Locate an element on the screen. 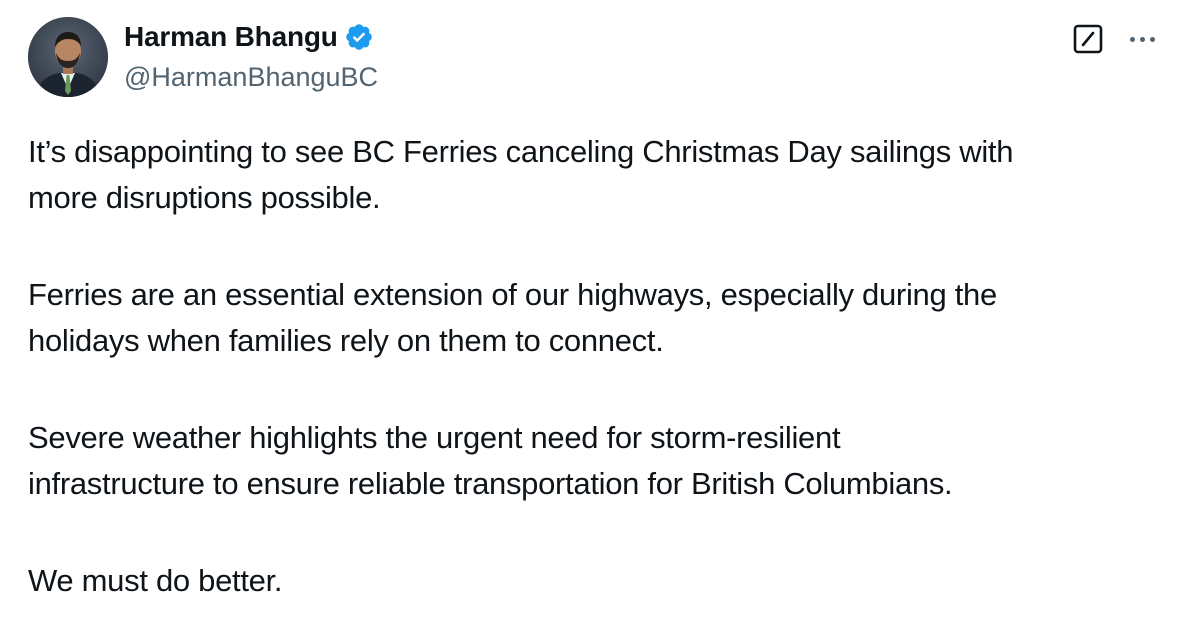 This screenshot has width=1182, height=623. display-name: Harman Bhangu is located at coordinates (231, 37).